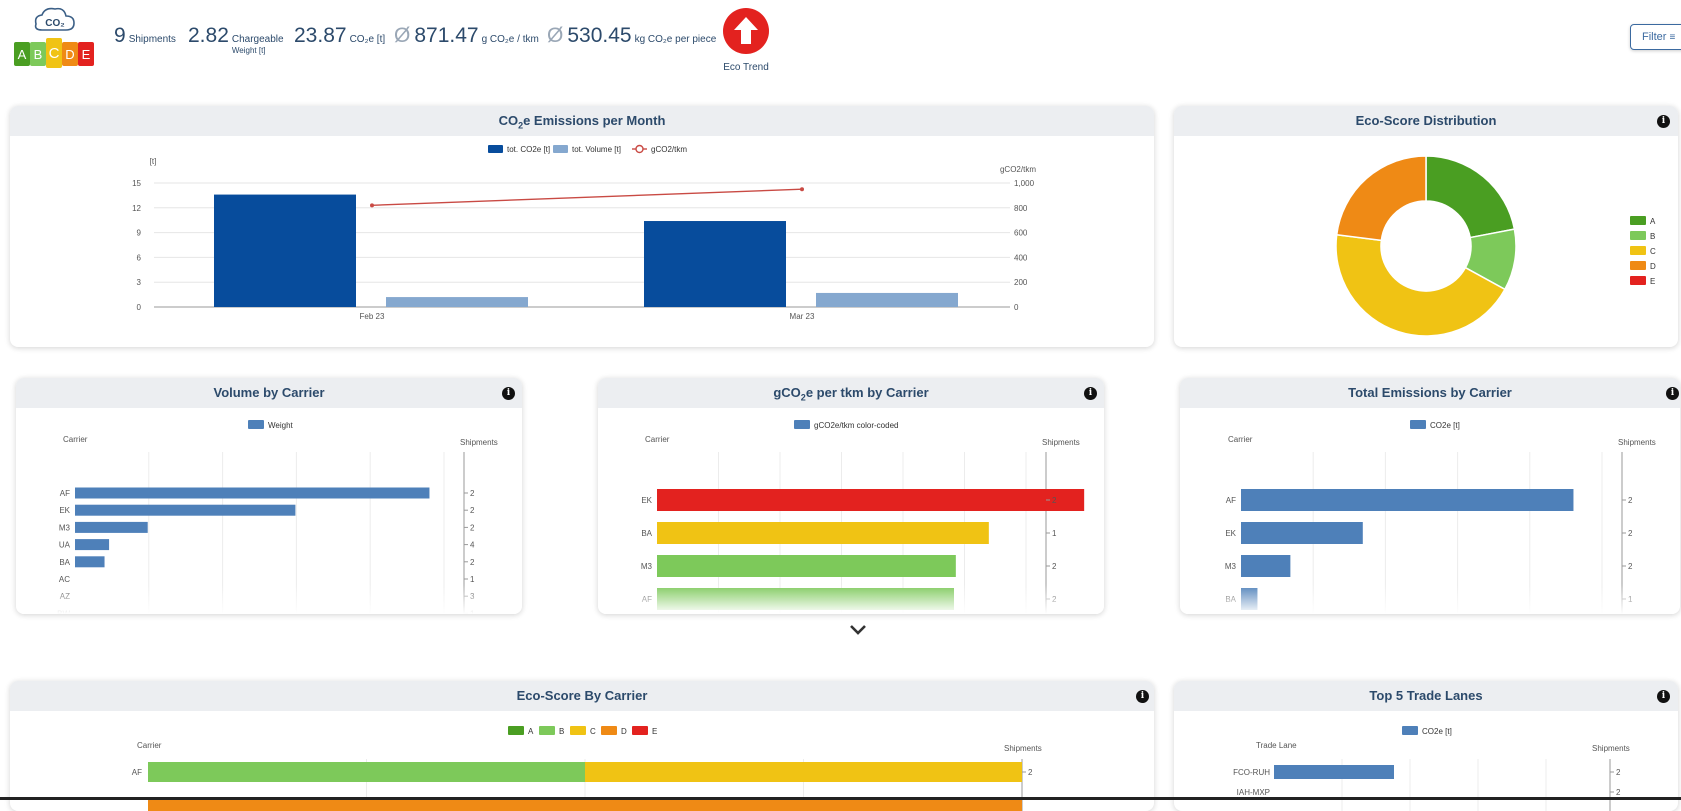 The image size is (1681, 811). What do you see at coordinates (285, 250) in the screenshot?
I see `bar-co2e` at bounding box center [285, 250].